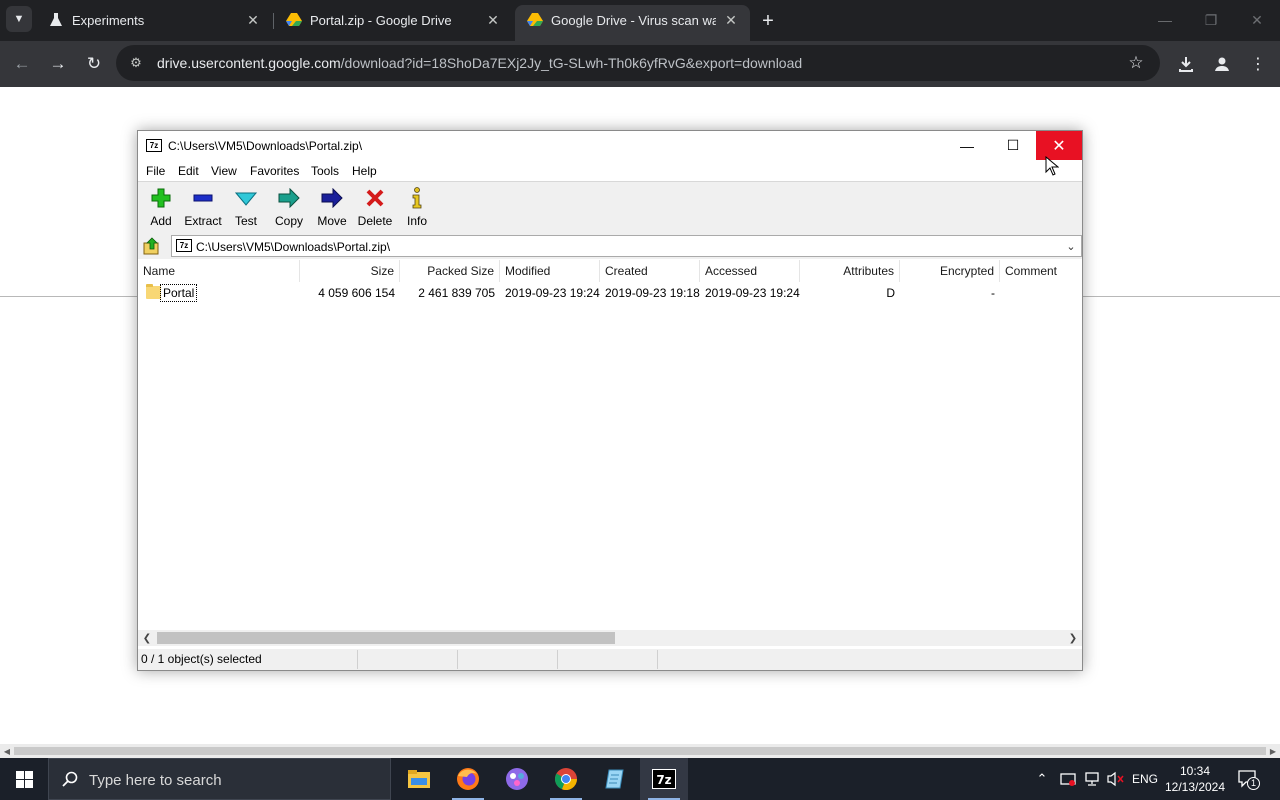 This screenshot has height=800, width=1280. I want to click on menu-file: File, so click(155, 171).